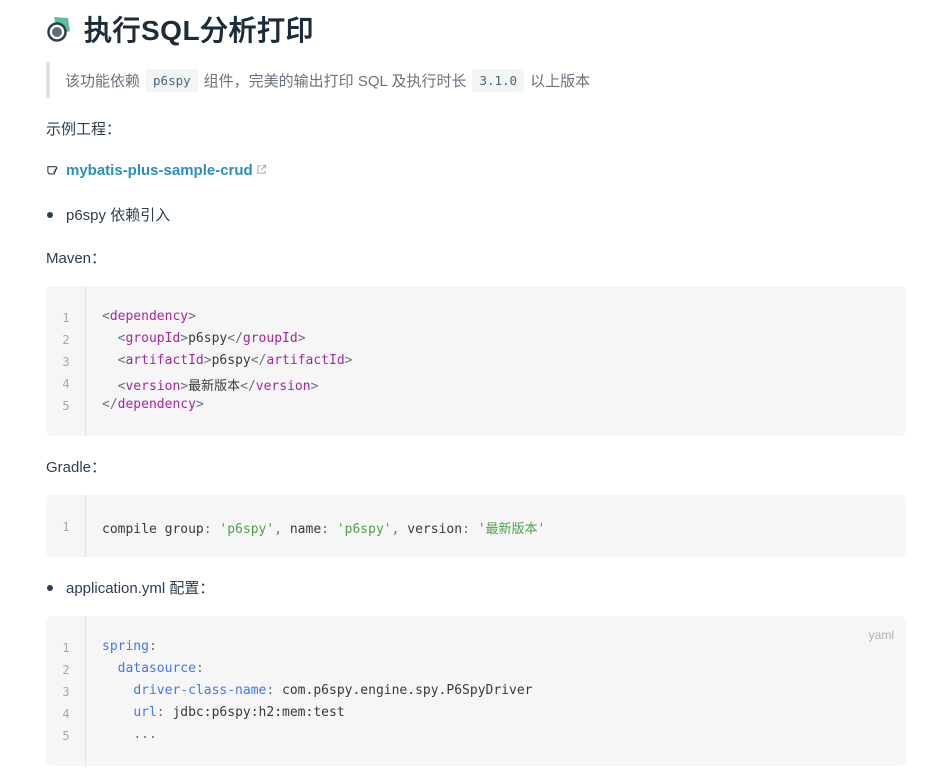  I want to click on title-text: 执行SQL分析打印, so click(199, 30).